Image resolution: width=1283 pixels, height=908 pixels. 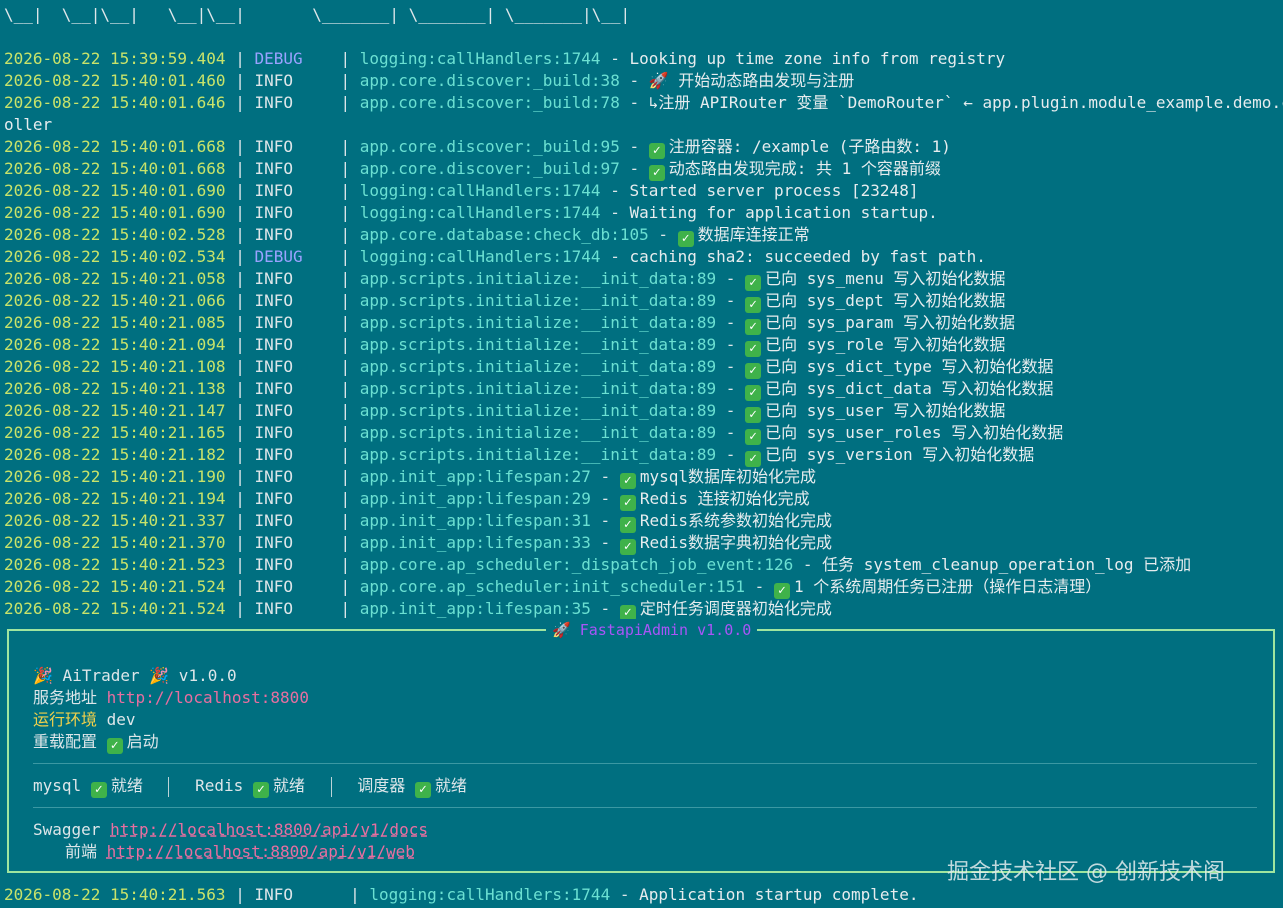 I want to click on log-timestamp: 2026-08-22 15:40:01.460, so click(x=115, y=80).